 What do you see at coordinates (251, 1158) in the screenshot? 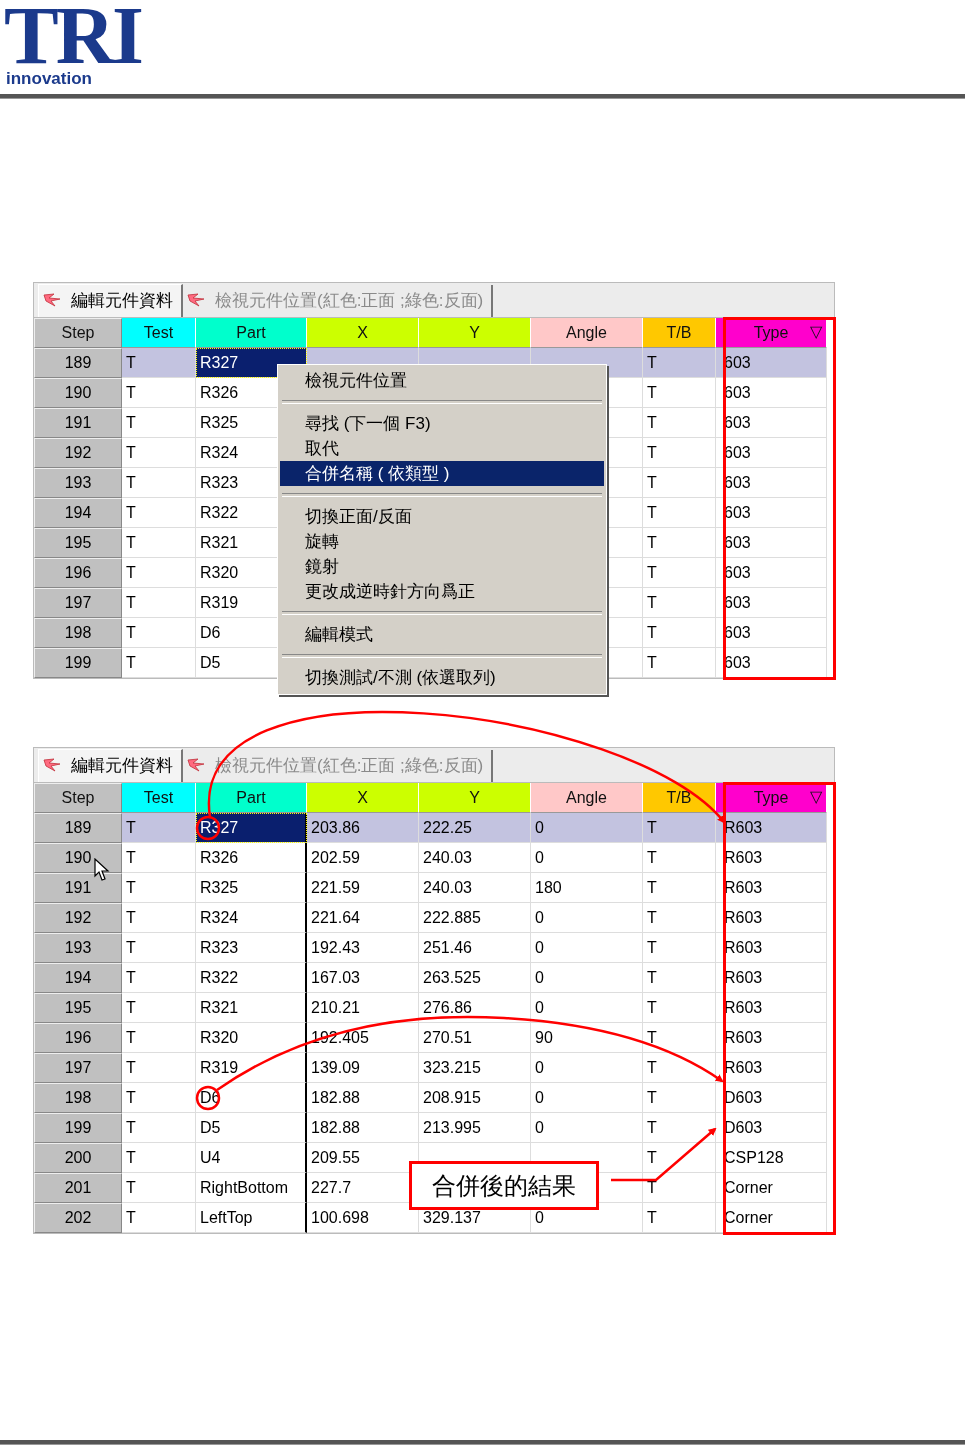
I see `part-cell: U4` at bounding box center [251, 1158].